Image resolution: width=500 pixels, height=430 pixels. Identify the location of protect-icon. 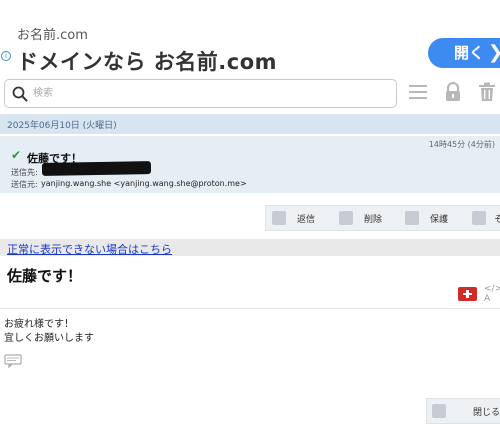
(412, 218).